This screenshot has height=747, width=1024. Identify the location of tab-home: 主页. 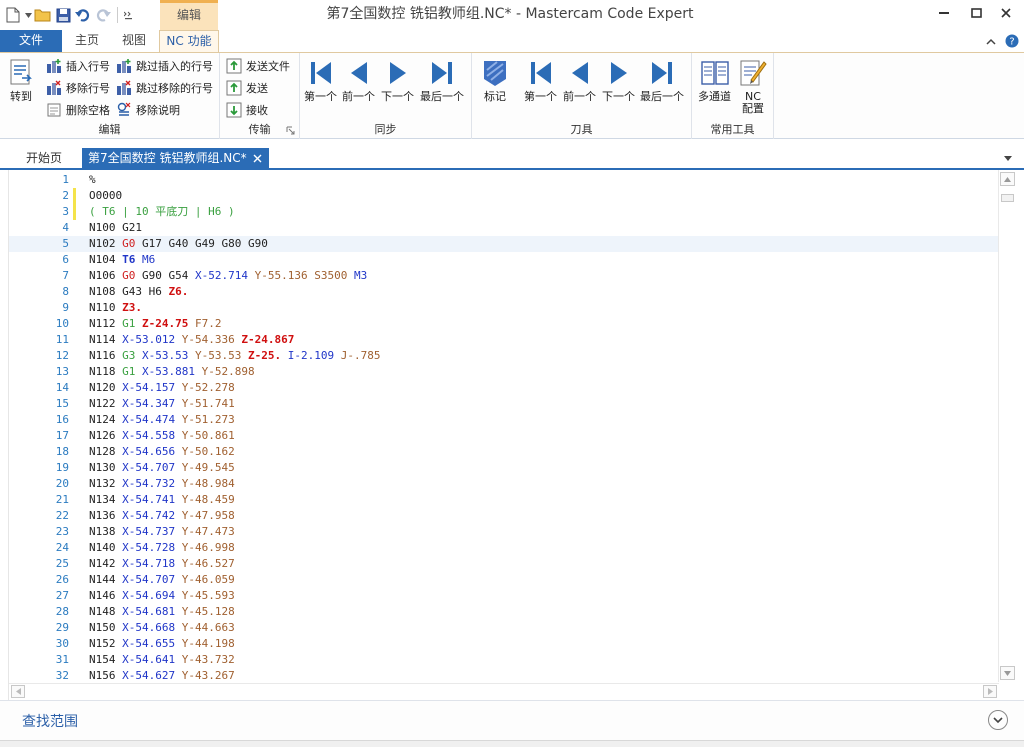
(87, 41).